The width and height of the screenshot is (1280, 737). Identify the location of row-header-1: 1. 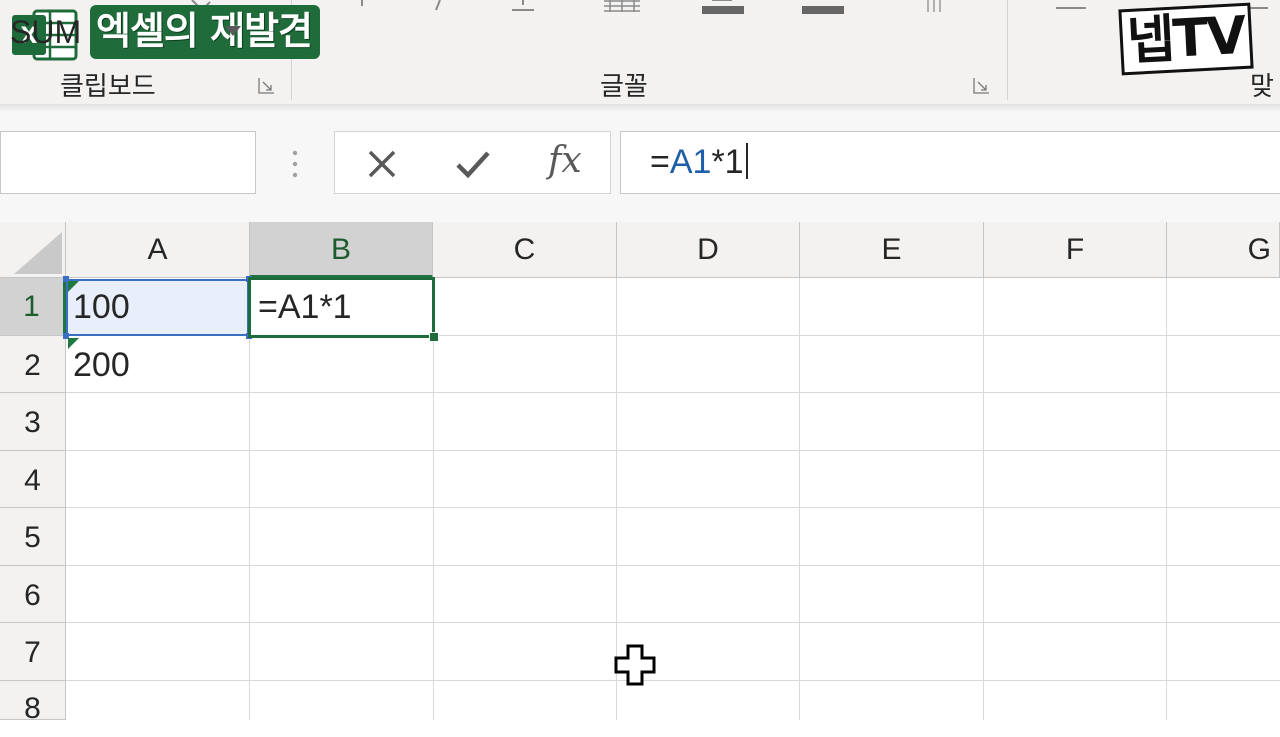
(33, 307).